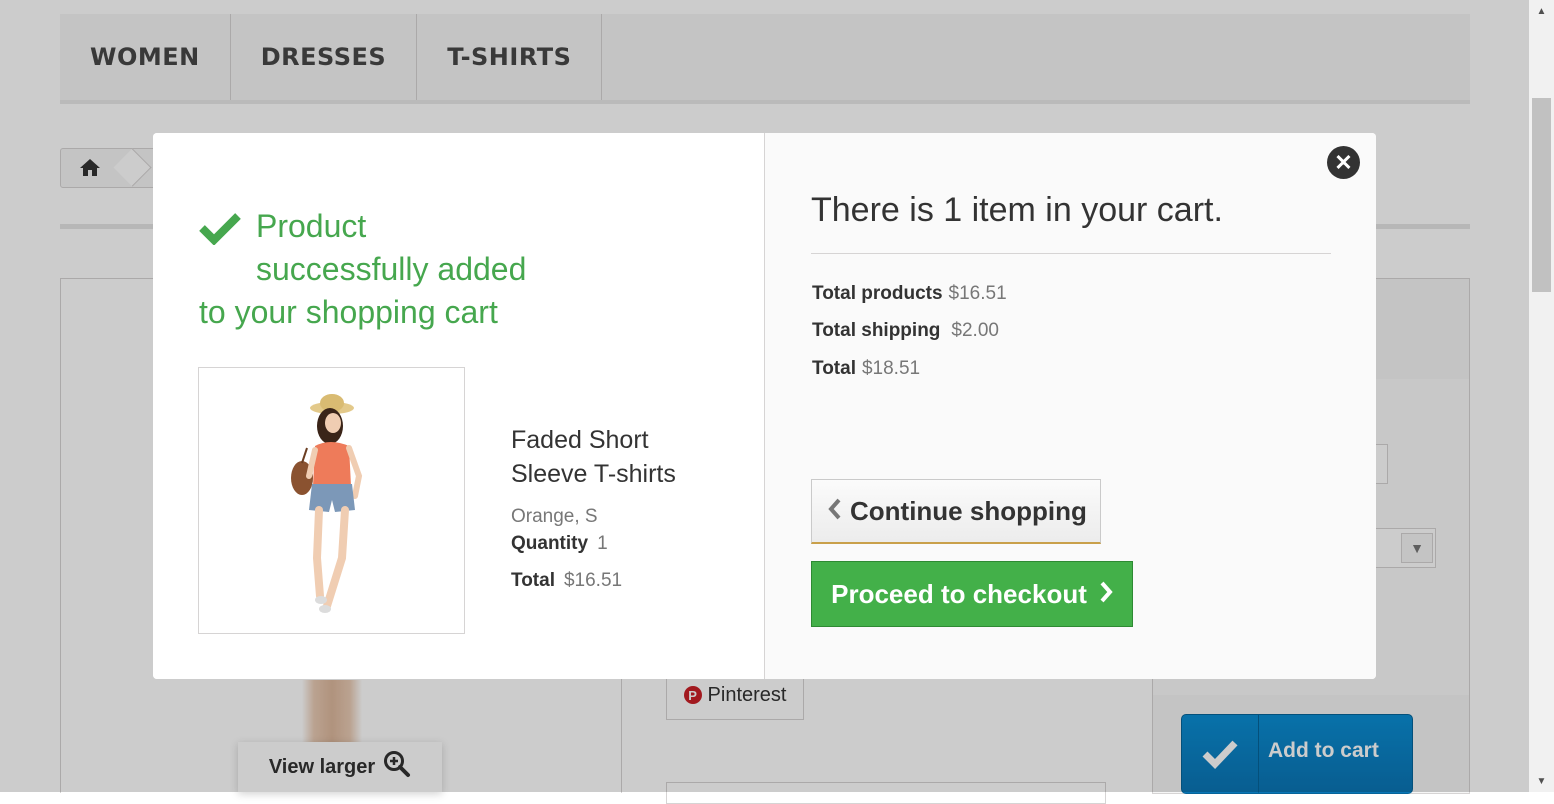 Image resolution: width=1554 pixels, height=804 pixels. What do you see at coordinates (348, 312) in the screenshot?
I see `success-line-3: to your shopping cart` at bounding box center [348, 312].